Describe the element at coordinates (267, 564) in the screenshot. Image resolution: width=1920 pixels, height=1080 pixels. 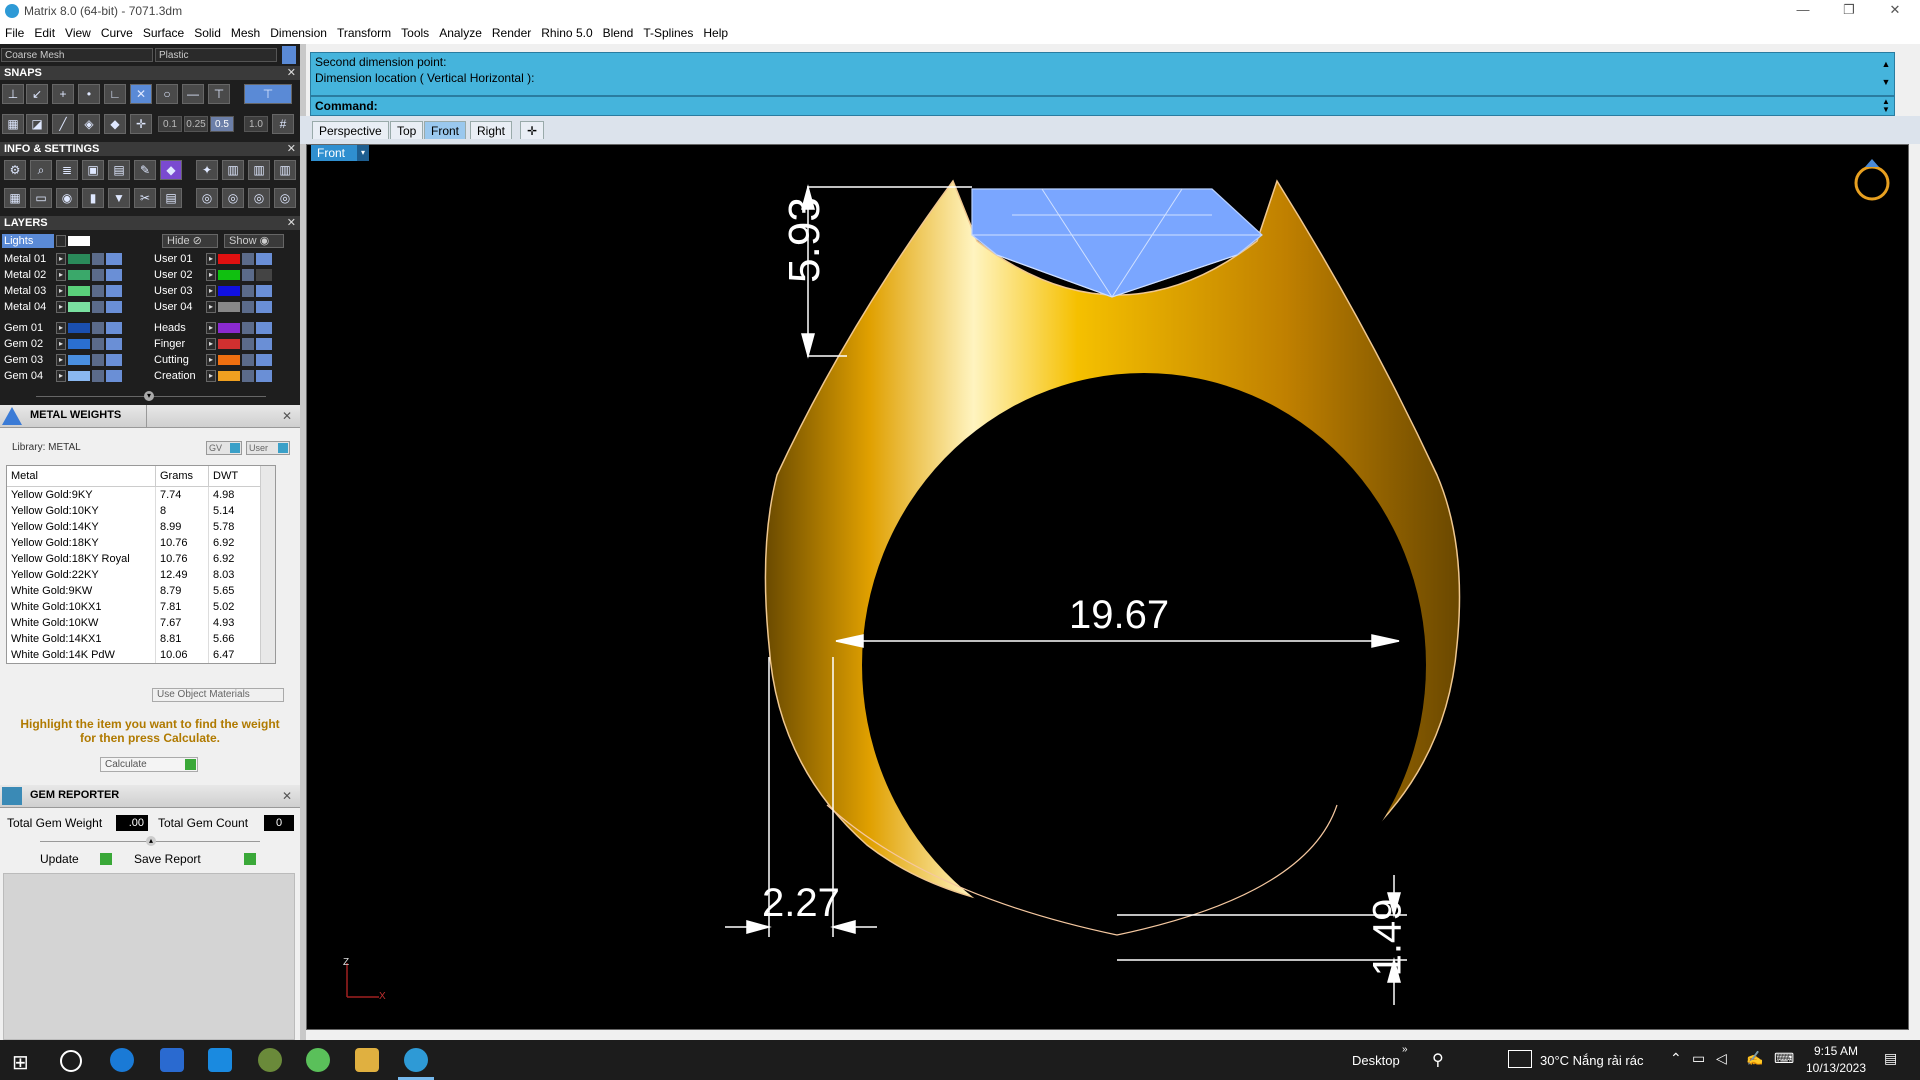
I see `table-scrollbar` at that location.